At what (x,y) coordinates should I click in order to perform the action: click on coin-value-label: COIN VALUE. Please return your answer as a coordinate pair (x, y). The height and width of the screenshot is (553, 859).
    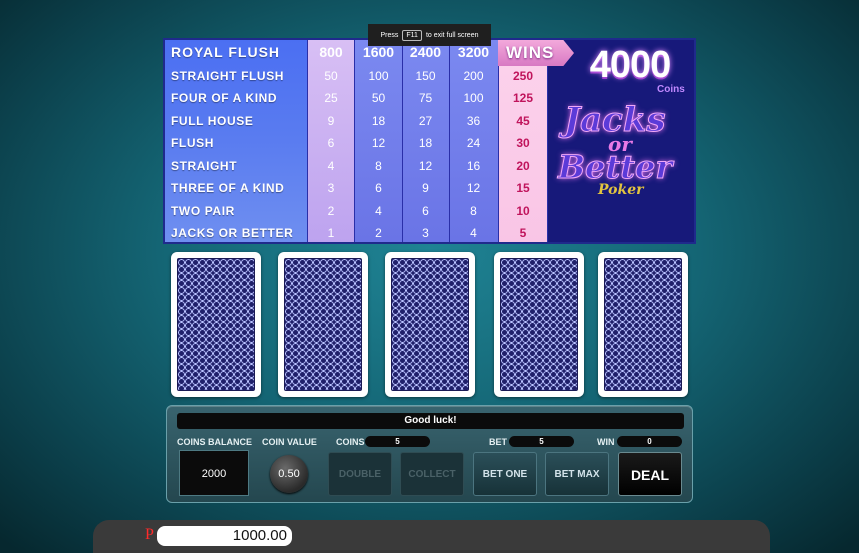
    Looking at the image, I should click on (289, 442).